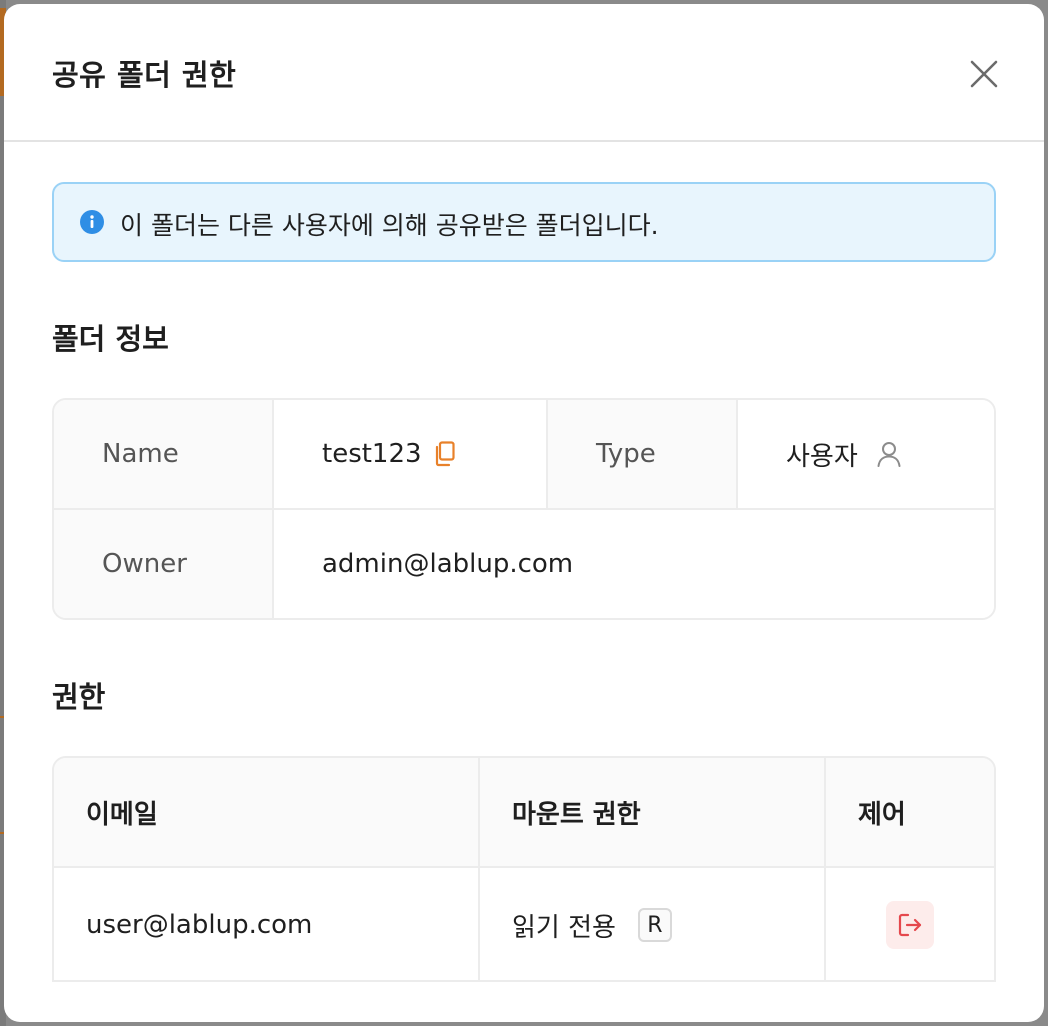 The width and height of the screenshot is (1048, 1026). I want to click on permission-tag: R, so click(654, 925).